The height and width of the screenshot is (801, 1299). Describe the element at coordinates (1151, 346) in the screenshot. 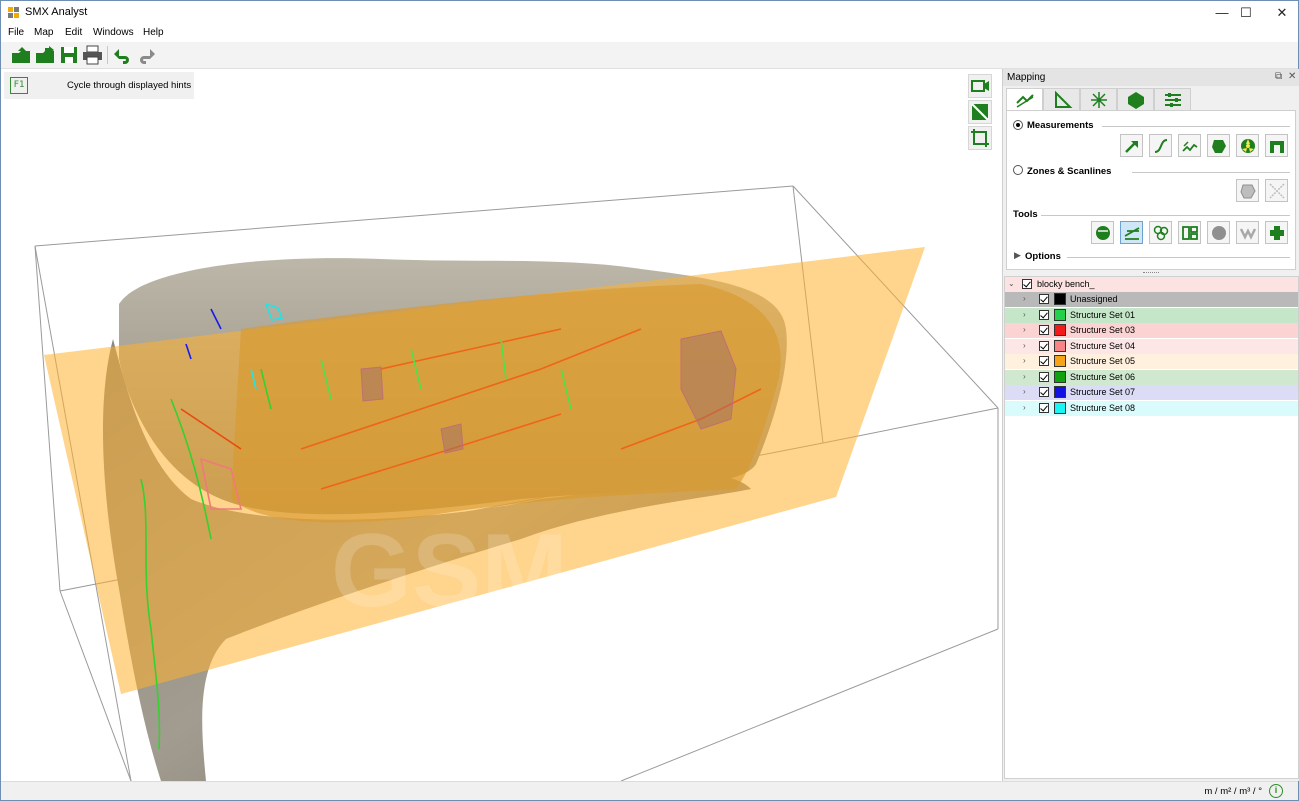

I see `tree-row: › Structure Set 04` at that location.